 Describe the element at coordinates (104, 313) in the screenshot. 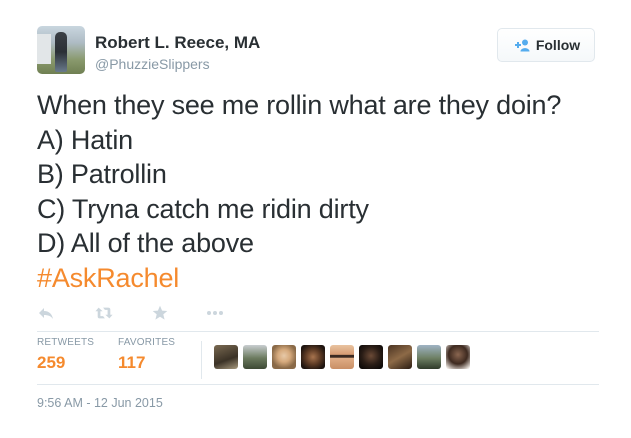

I see `retweet-icon` at that location.